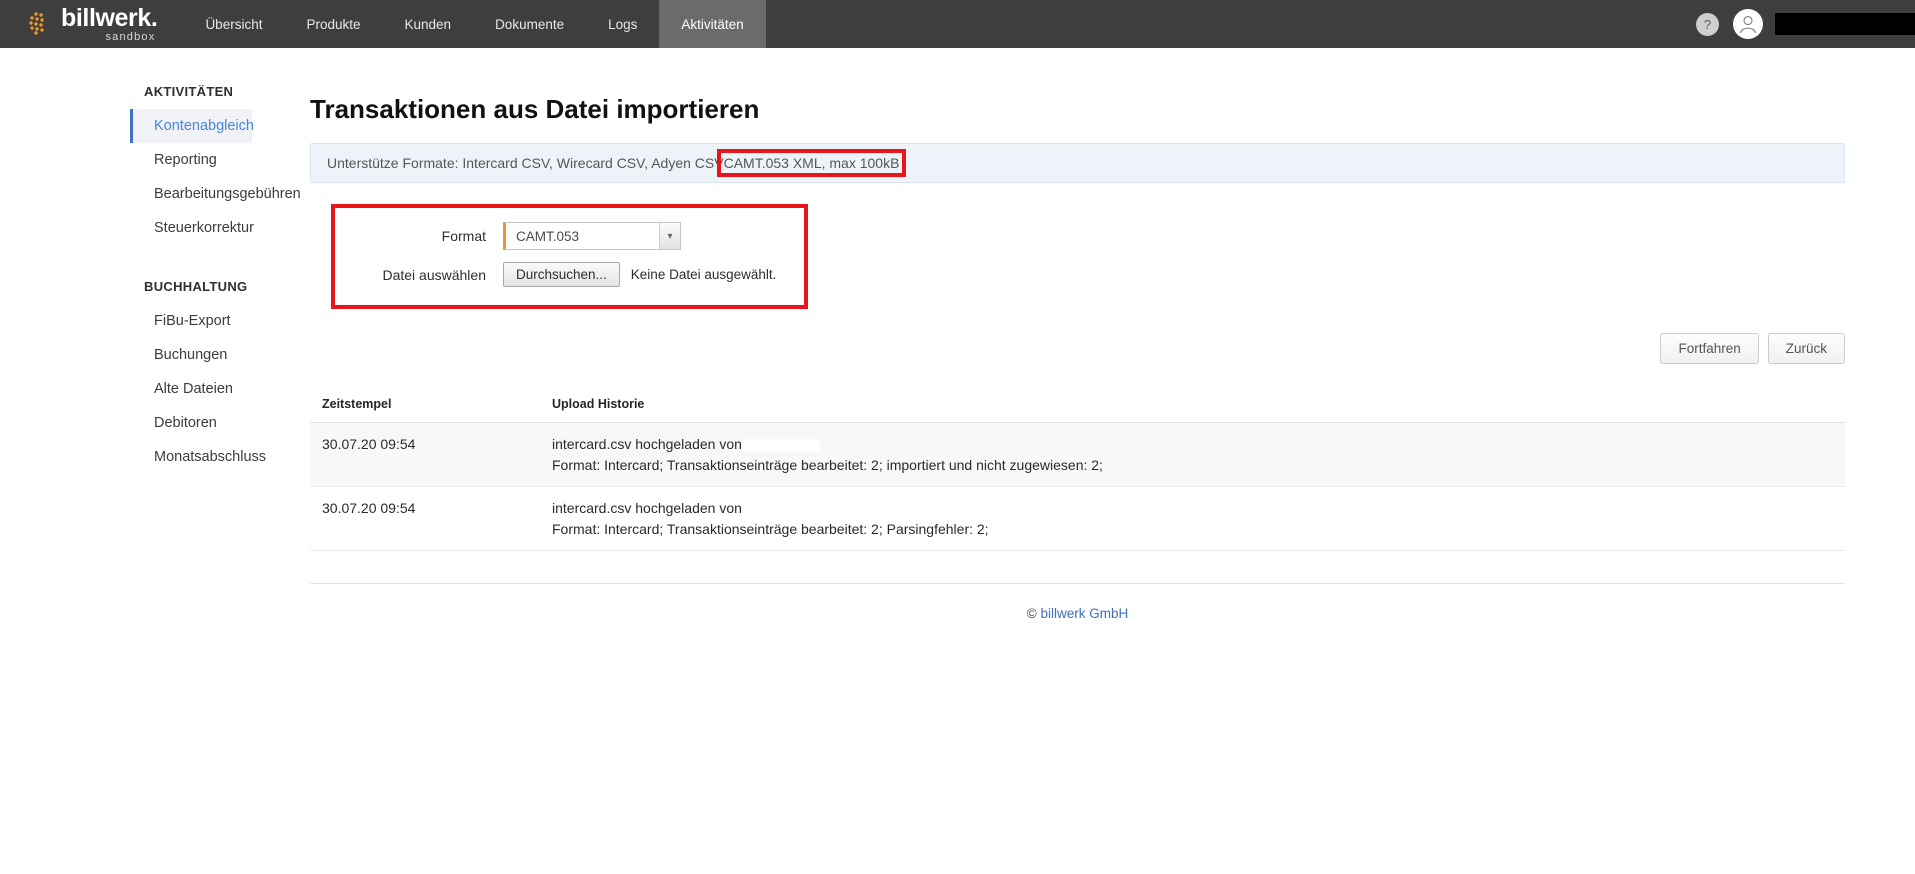 The width and height of the screenshot is (1915, 874). What do you see at coordinates (41, 24) in the screenshot?
I see `billwerk-dots-logo-icon` at bounding box center [41, 24].